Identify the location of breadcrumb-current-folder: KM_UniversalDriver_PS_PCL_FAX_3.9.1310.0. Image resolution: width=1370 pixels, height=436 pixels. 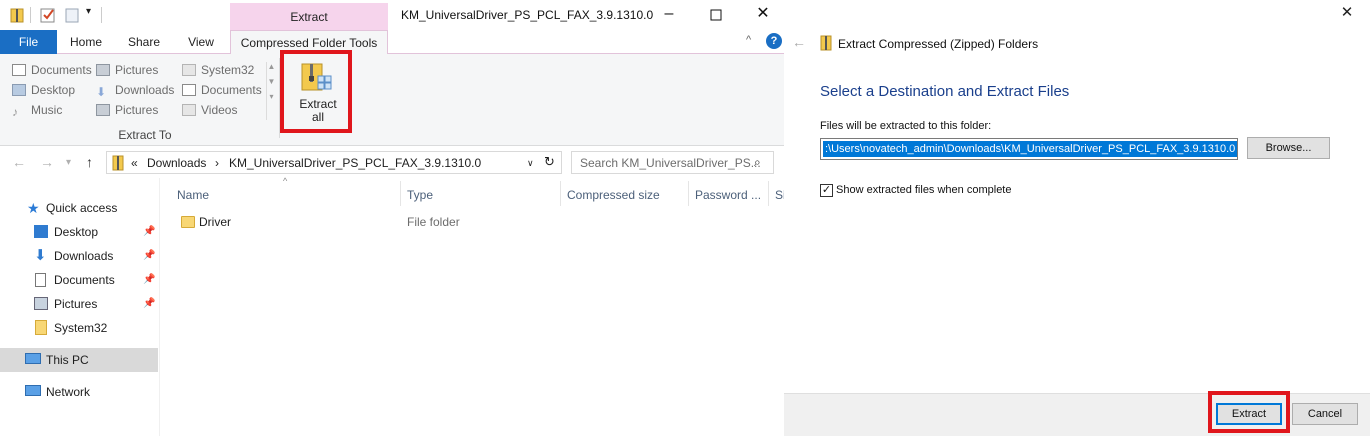
(355, 163).